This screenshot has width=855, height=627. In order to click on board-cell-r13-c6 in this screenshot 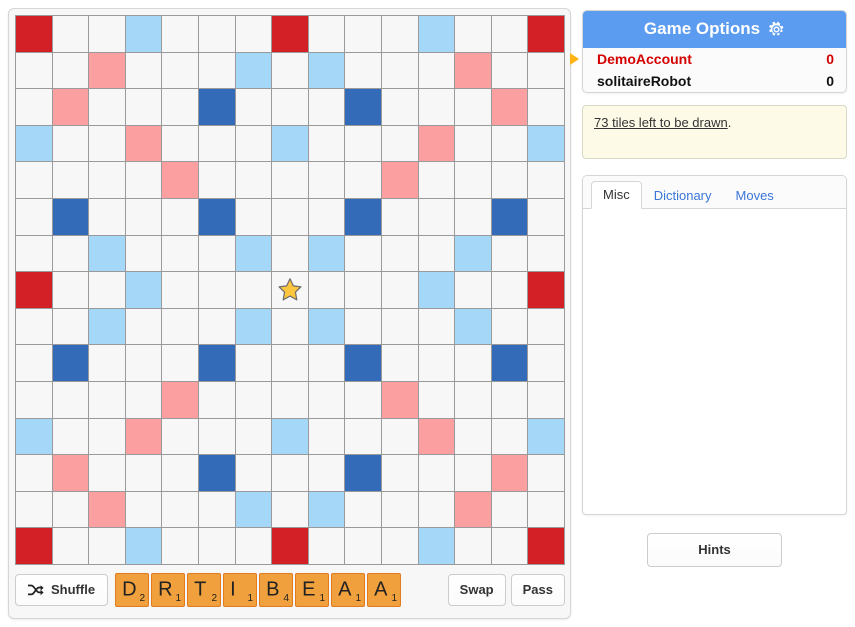, I will do `click(216, 473)`.